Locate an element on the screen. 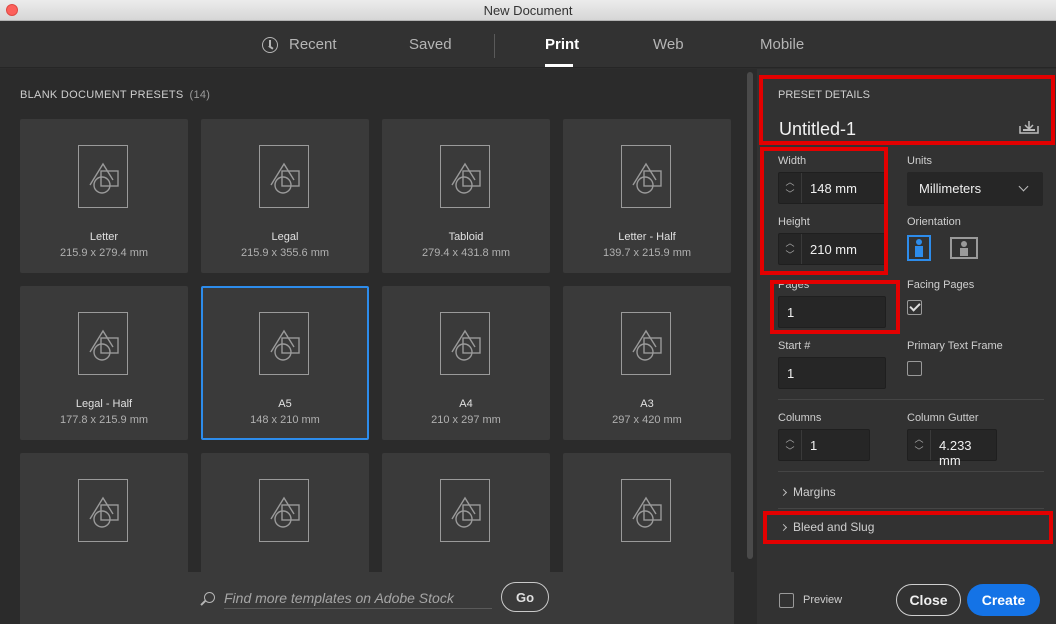 Image resolution: width=1056 pixels, height=624 pixels. tab-web: Web is located at coordinates (668, 44).